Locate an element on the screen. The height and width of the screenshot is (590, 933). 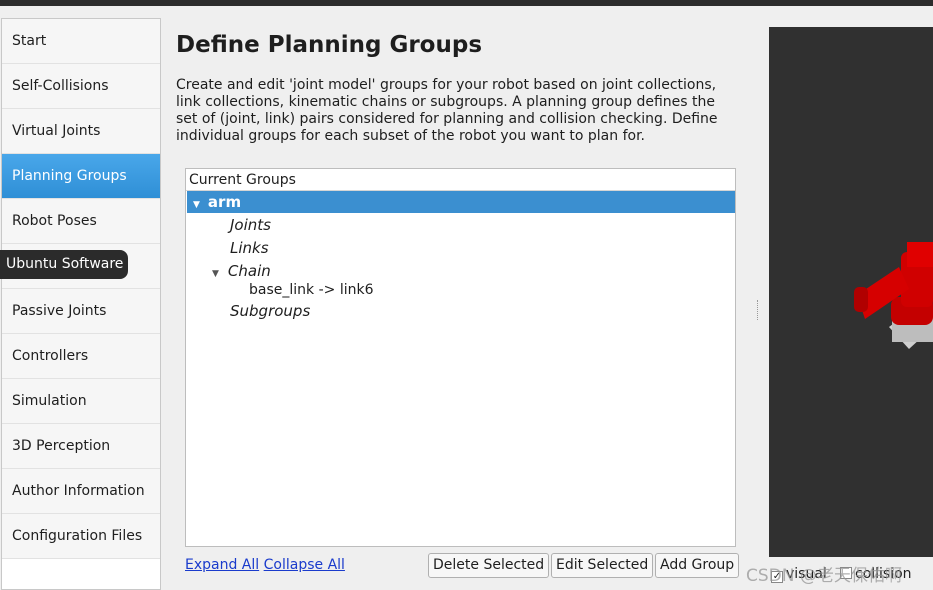
add-group-button: Add Group is located at coordinates (697, 565).